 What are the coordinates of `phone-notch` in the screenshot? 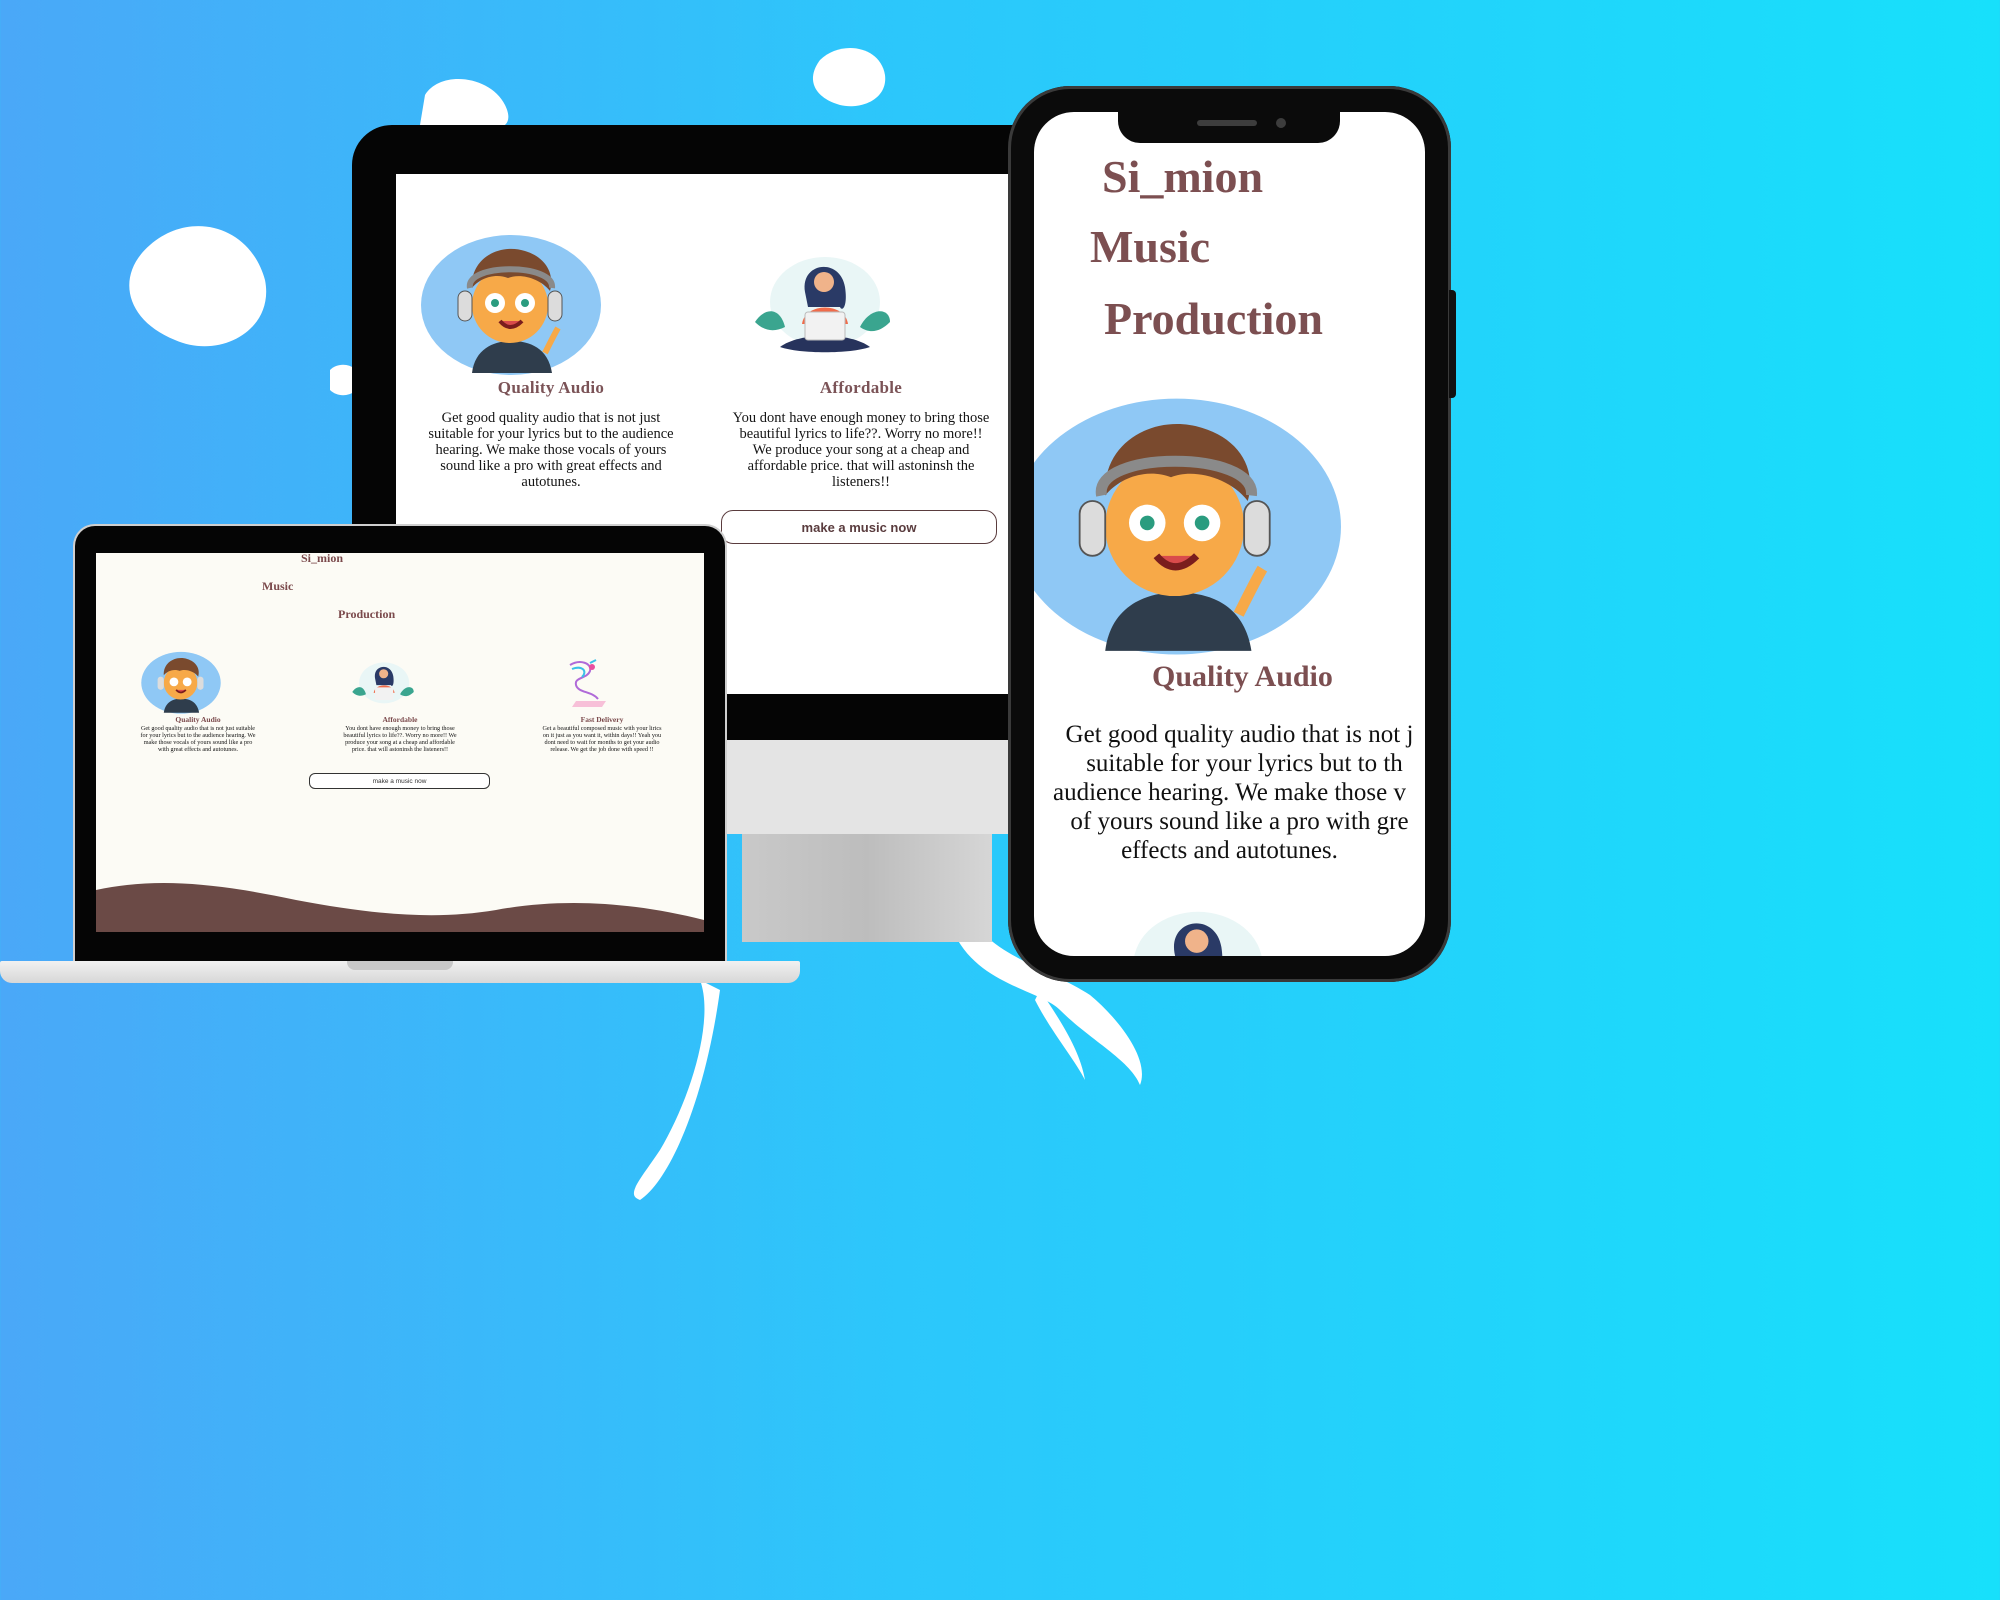 It's located at (1229, 126).